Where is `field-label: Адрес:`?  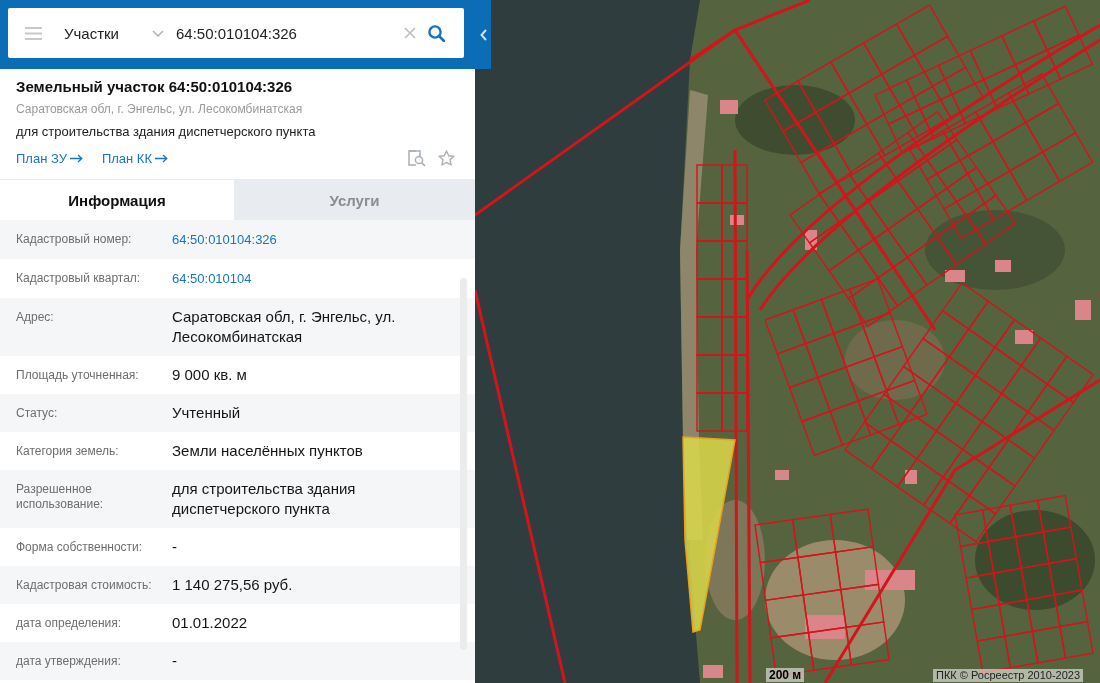
field-label: Адрес: is located at coordinates (35, 317).